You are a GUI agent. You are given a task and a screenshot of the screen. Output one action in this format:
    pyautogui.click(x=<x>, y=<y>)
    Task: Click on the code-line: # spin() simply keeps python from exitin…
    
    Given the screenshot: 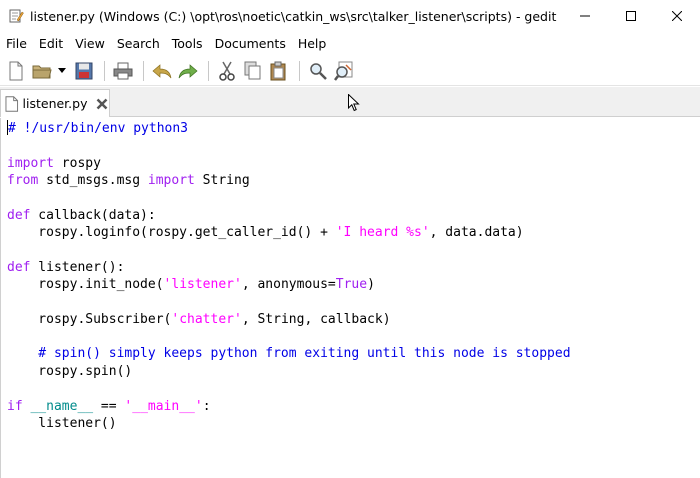 What is the action you would take?
    pyautogui.click(x=289, y=353)
    